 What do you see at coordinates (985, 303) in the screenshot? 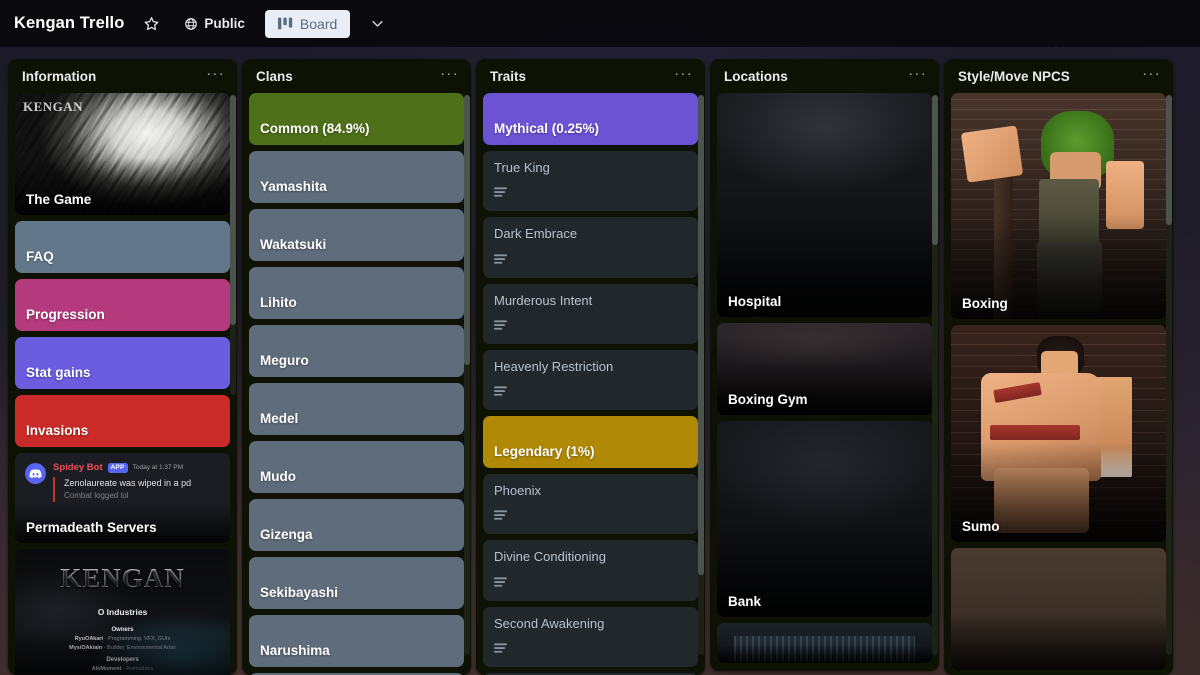
I see `card-title: Boxing` at bounding box center [985, 303].